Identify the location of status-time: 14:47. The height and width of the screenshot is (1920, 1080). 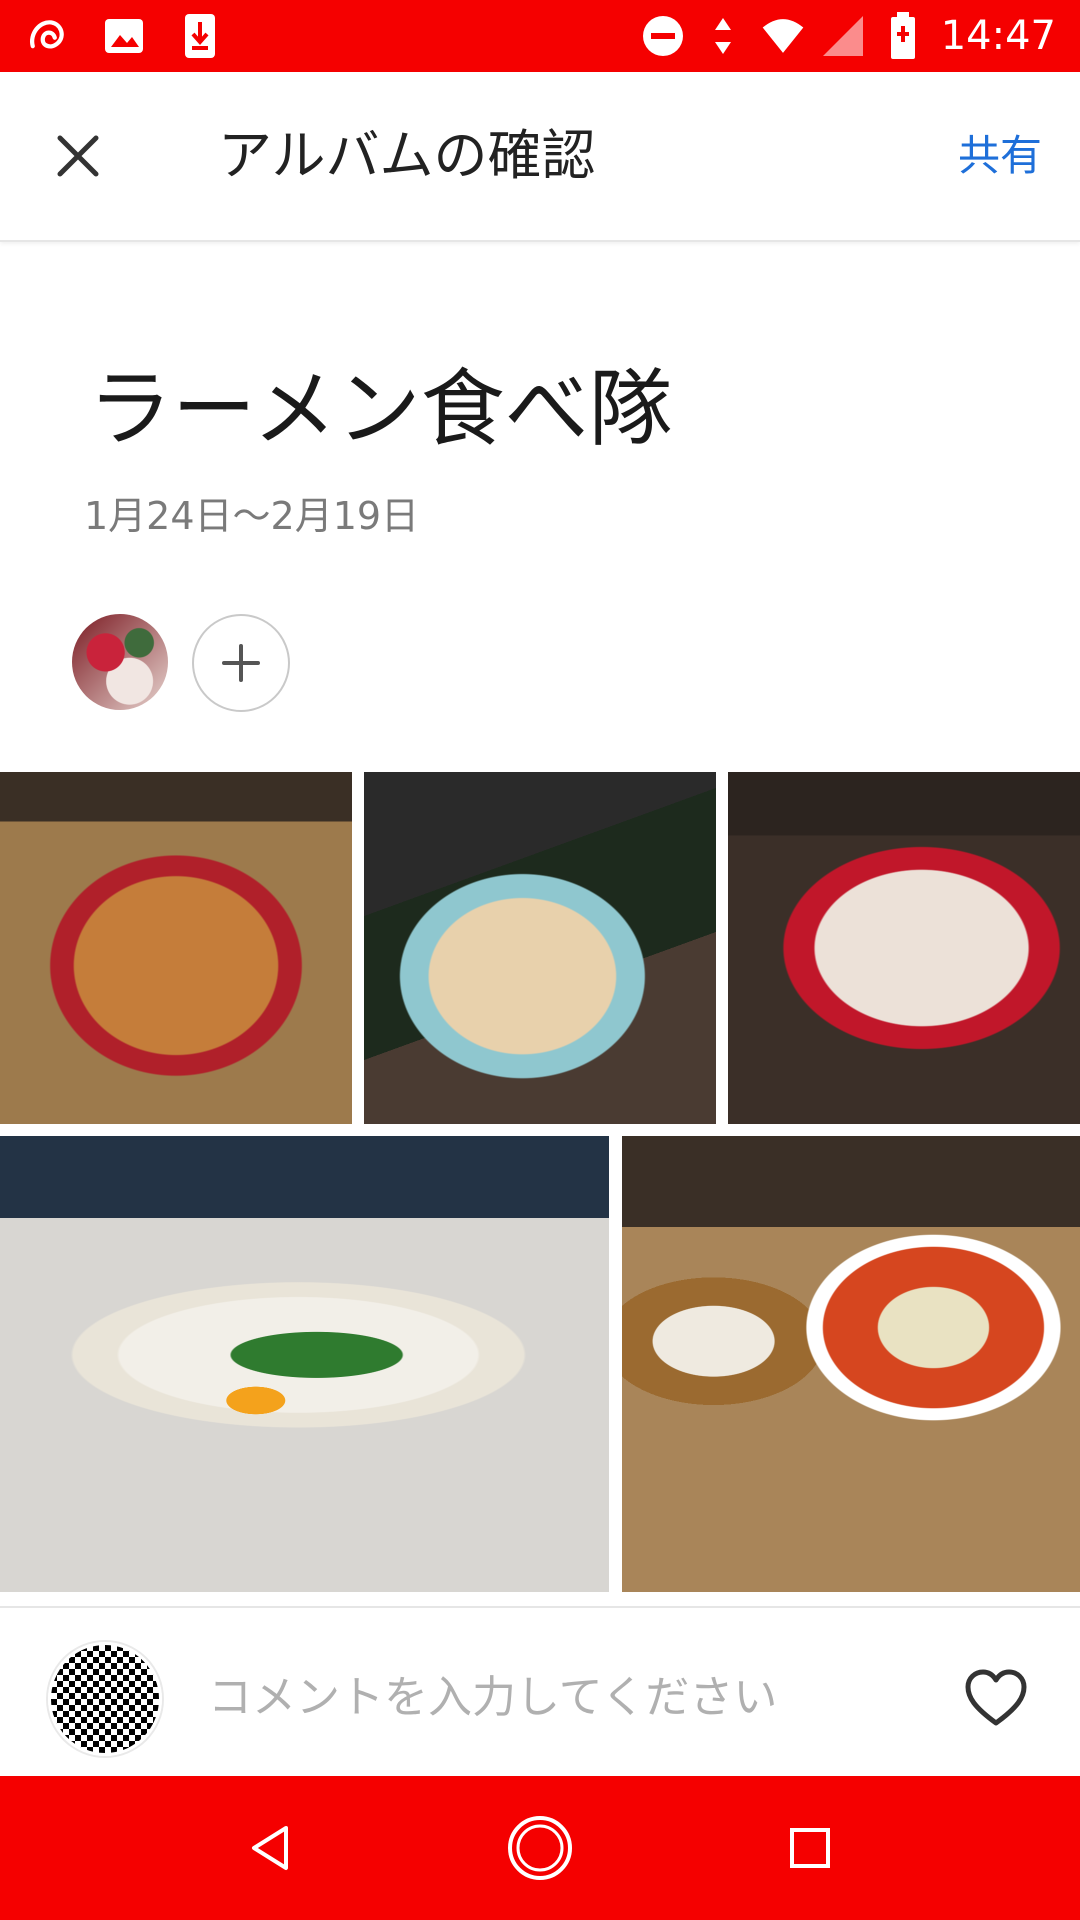
(998, 36).